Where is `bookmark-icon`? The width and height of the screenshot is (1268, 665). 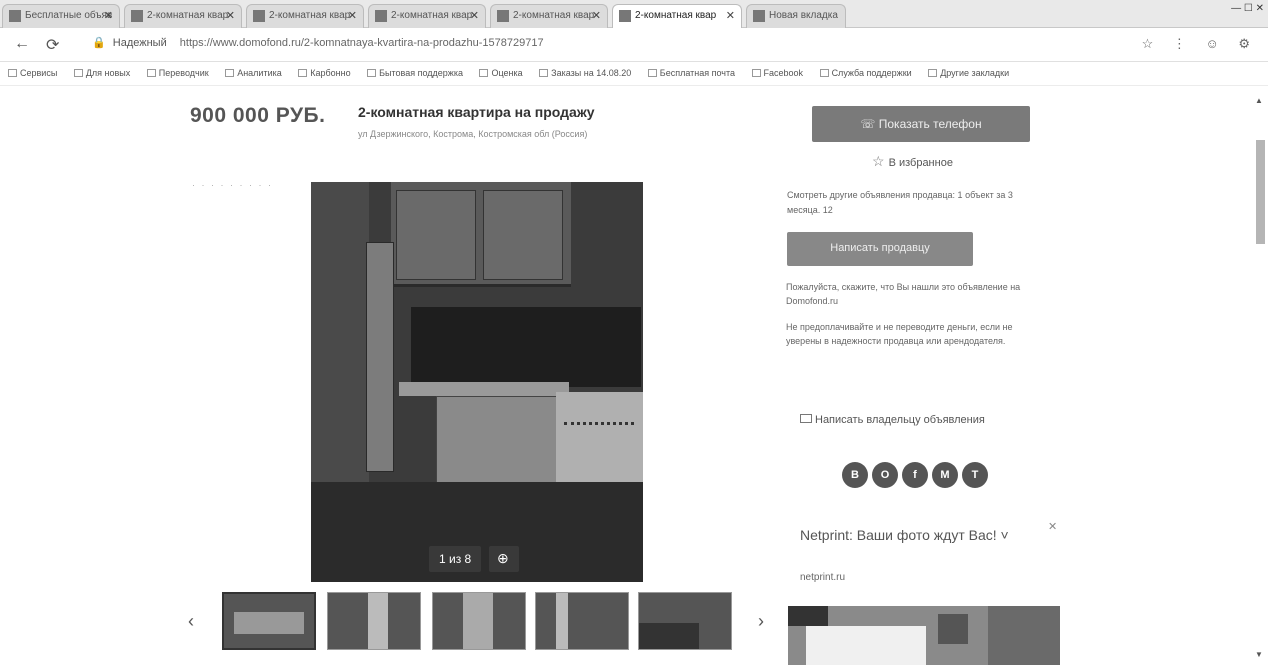 bookmark-icon is located at coordinates (372, 73).